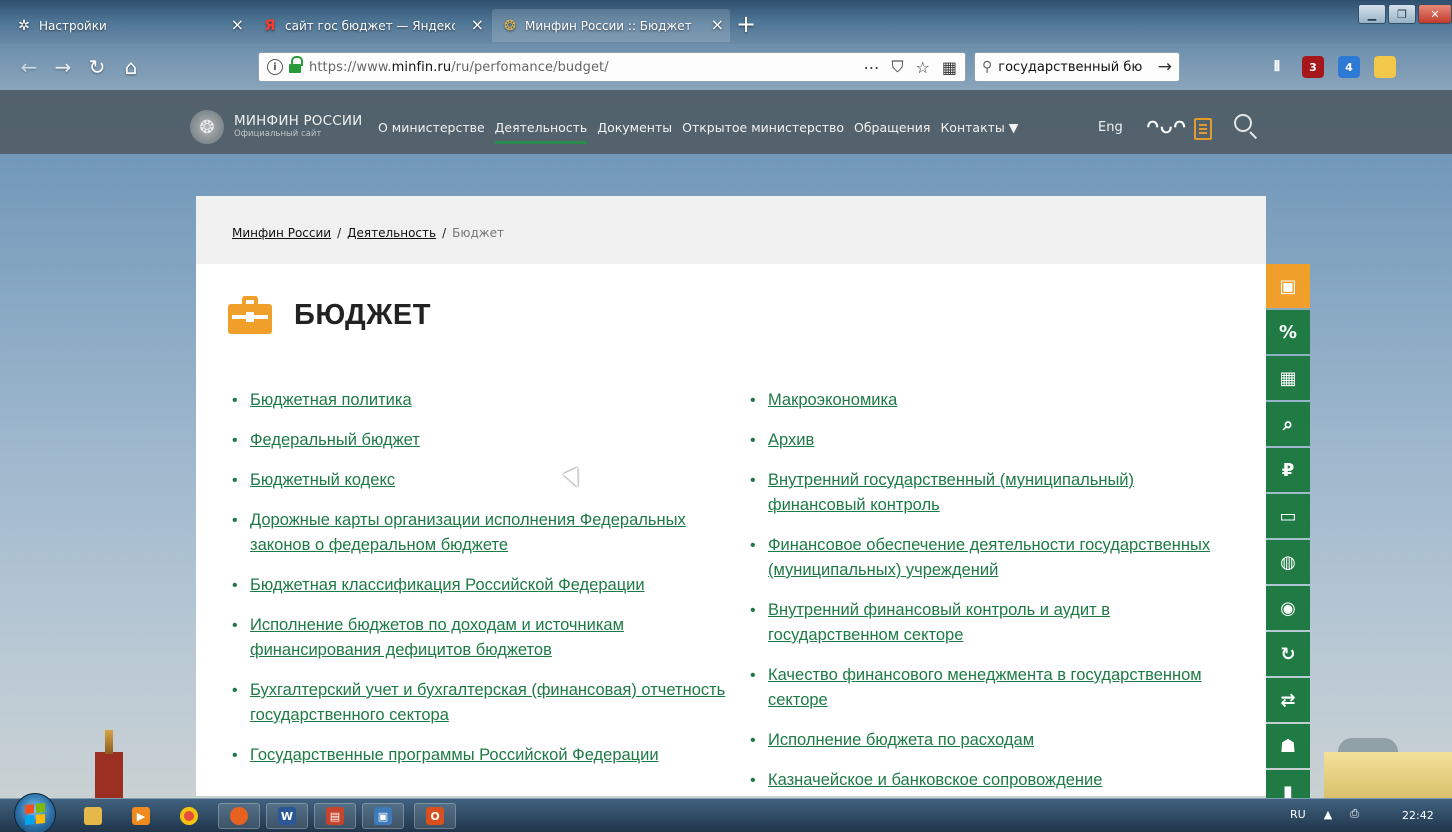 Image resolution: width=1452 pixels, height=832 pixels. I want to click on report-search-icon: ⌕, so click(1288, 424).